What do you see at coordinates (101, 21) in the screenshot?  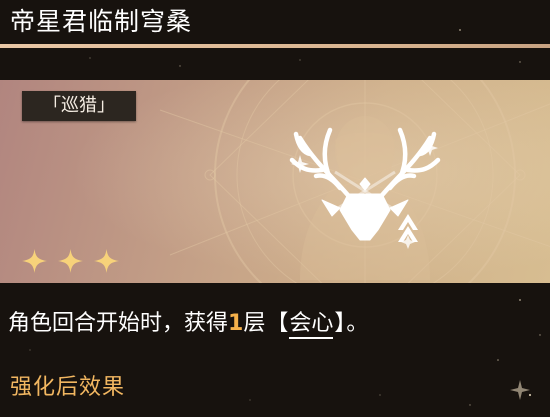 I see `light-cone-title: 帝星君临制穹桑` at bounding box center [101, 21].